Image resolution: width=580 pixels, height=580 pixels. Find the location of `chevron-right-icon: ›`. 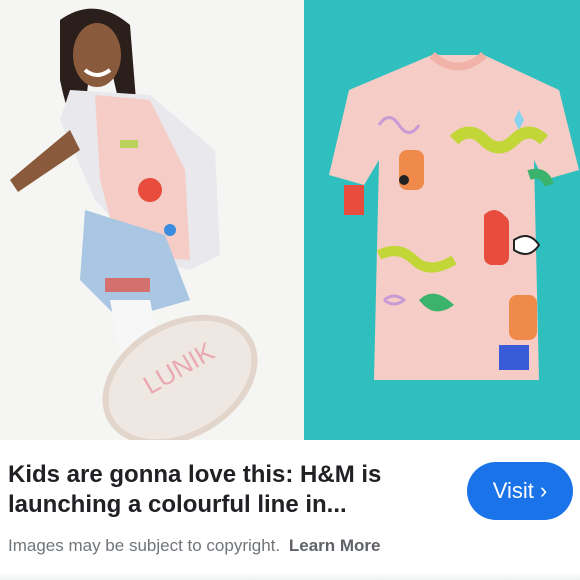

chevron-right-icon: › is located at coordinates (543, 490).